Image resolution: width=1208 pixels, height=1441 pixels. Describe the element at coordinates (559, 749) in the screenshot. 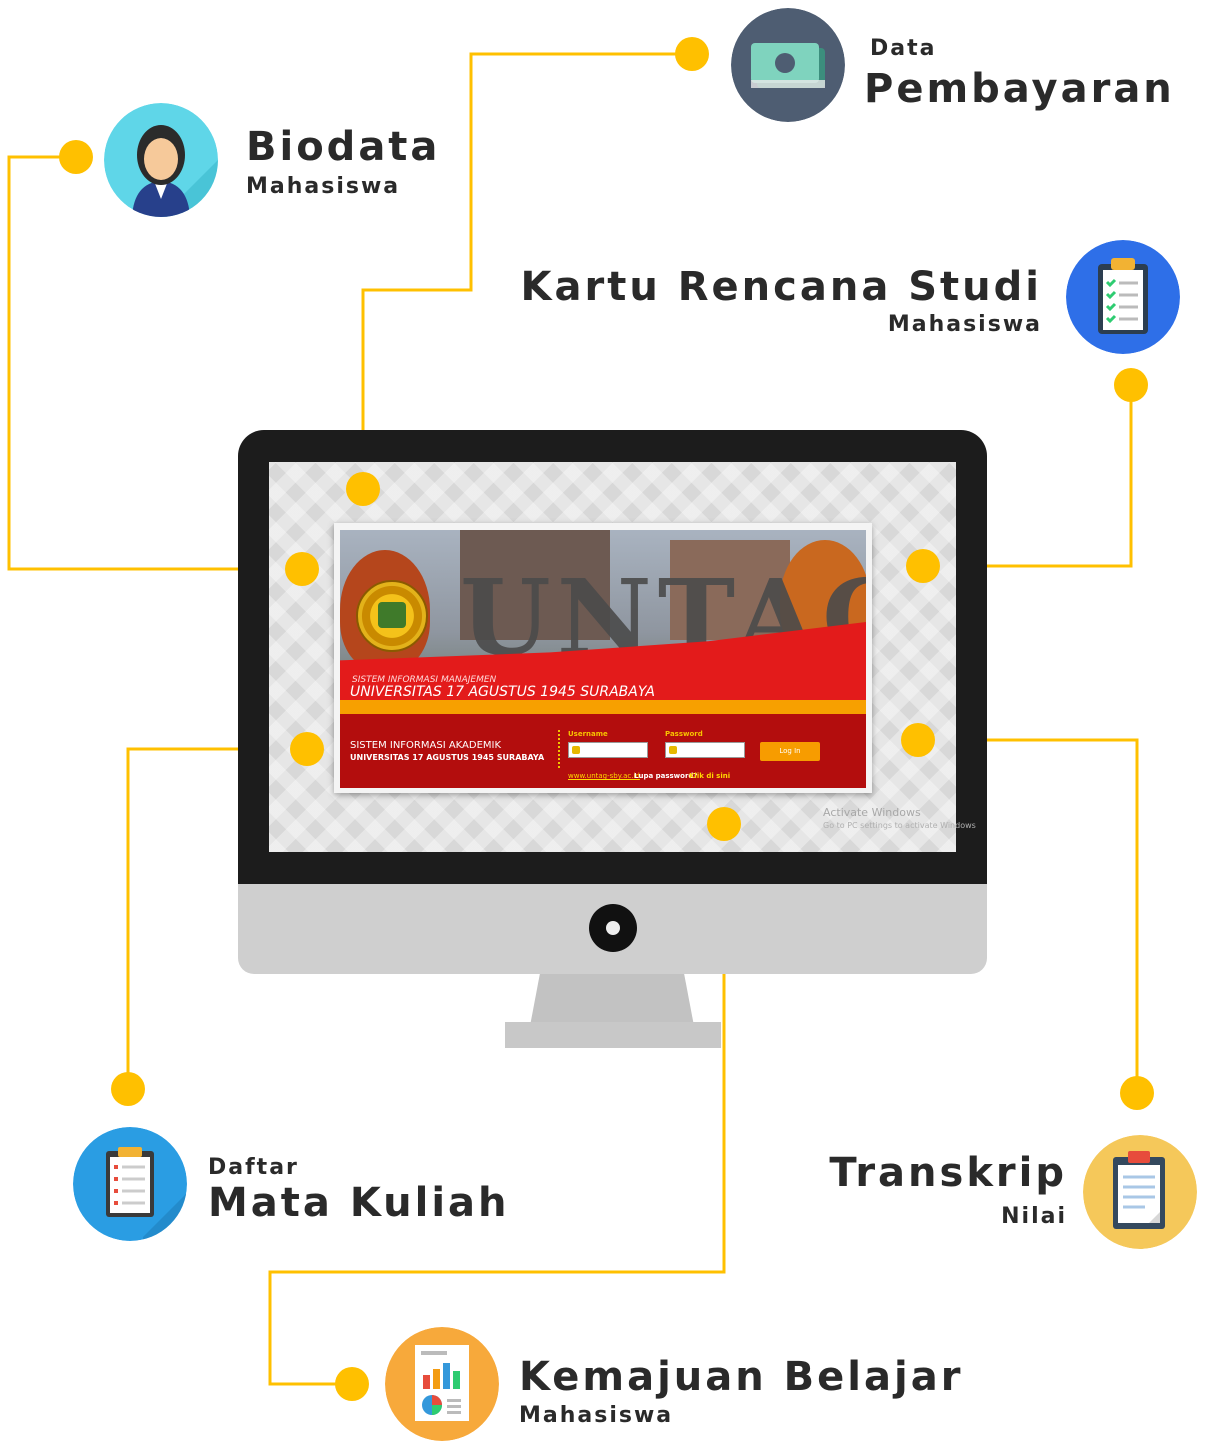

I see `login-divider` at that location.